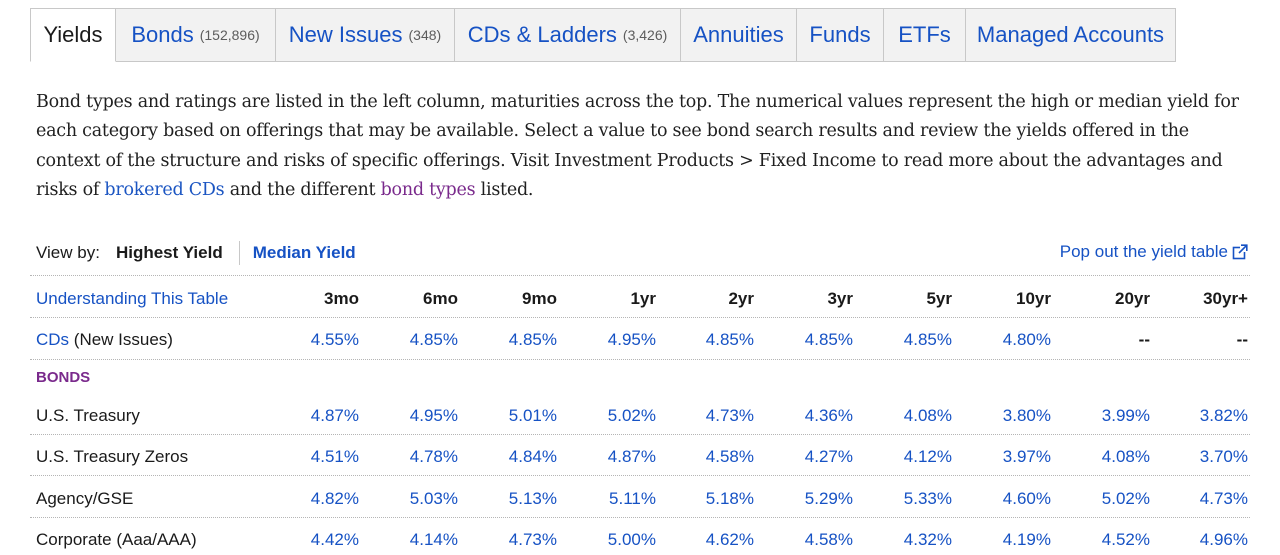 The height and width of the screenshot is (555, 1280). Describe the element at coordinates (709, 499) in the screenshot. I see `yield-value: 5.18%` at that location.